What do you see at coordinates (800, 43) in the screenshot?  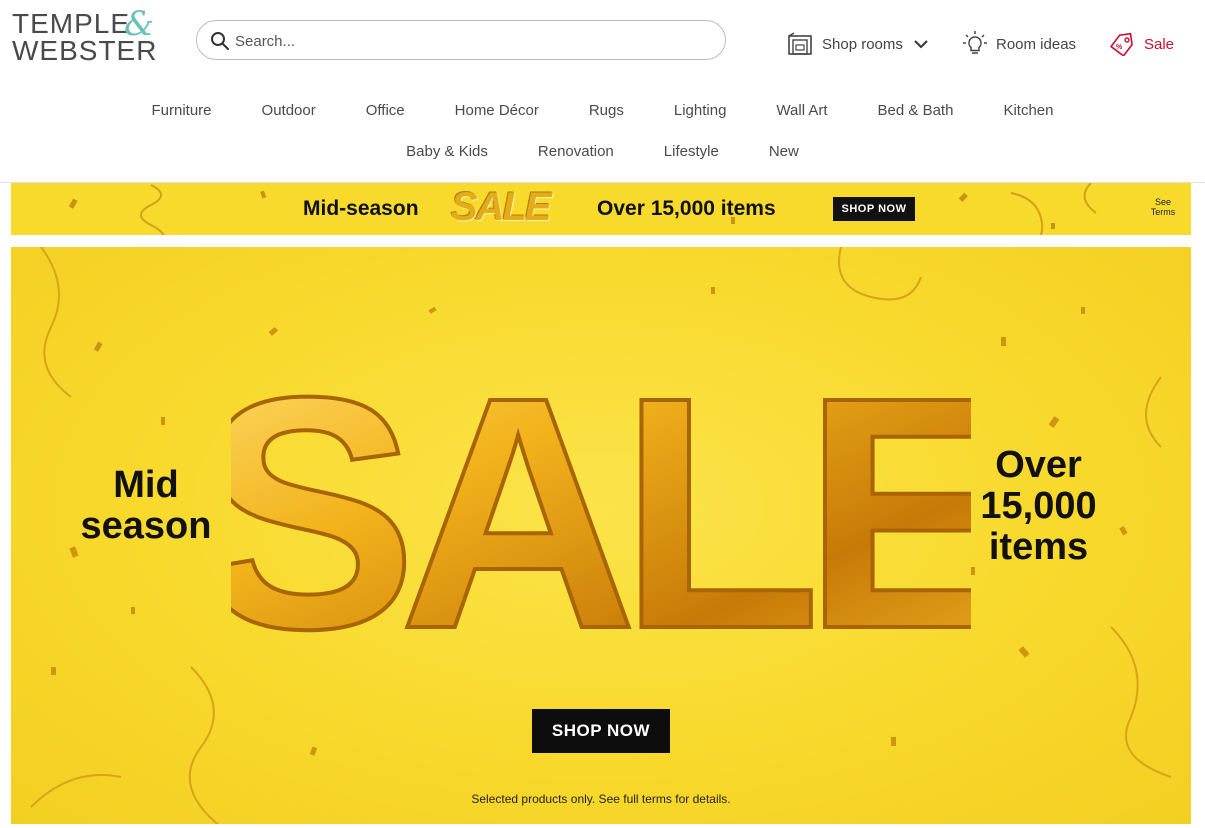 I see `rooms-icon` at bounding box center [800, 43].